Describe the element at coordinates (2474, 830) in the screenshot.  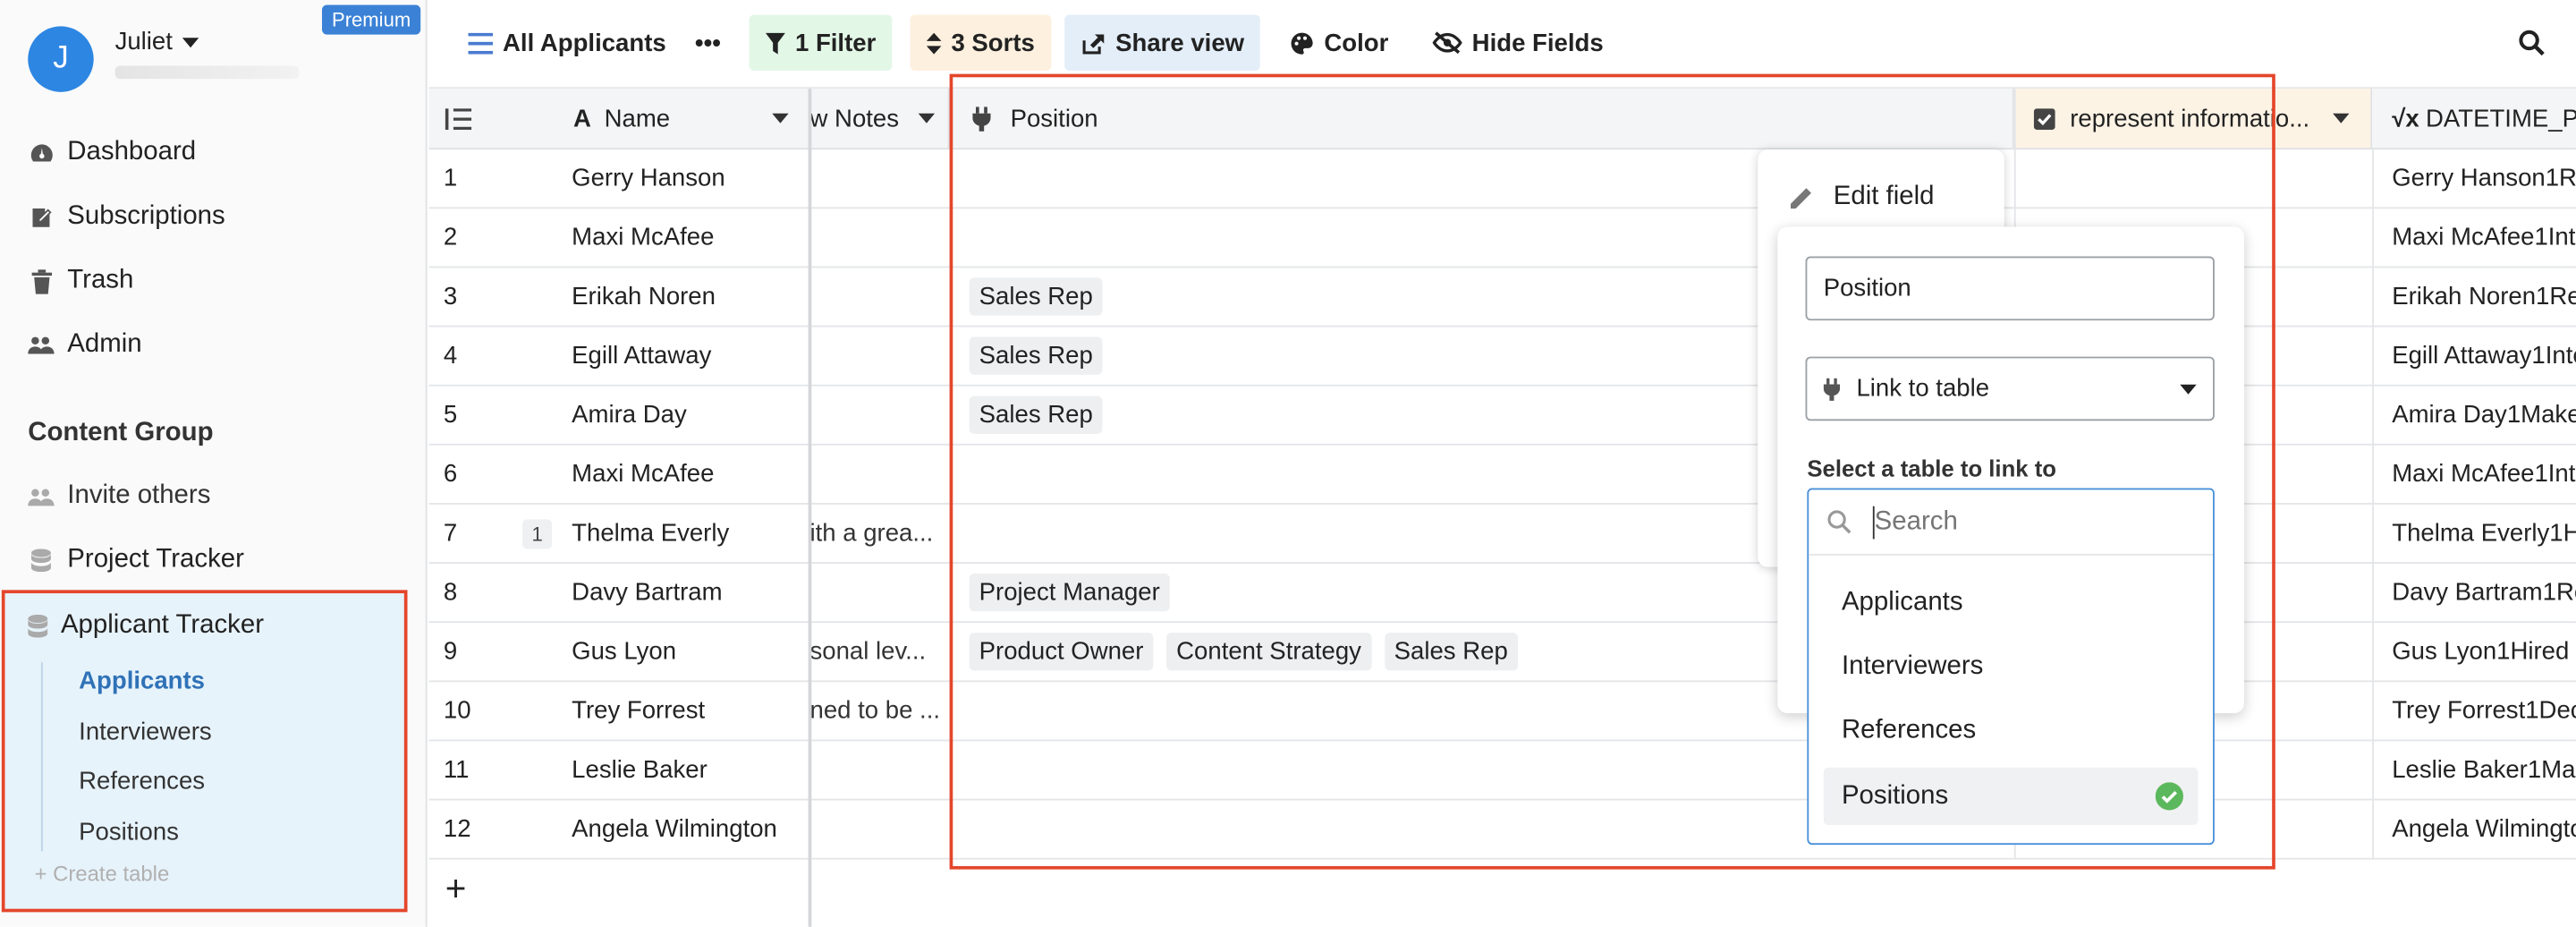
I see `datetime-cell: Angela Wilmingto` at that location.